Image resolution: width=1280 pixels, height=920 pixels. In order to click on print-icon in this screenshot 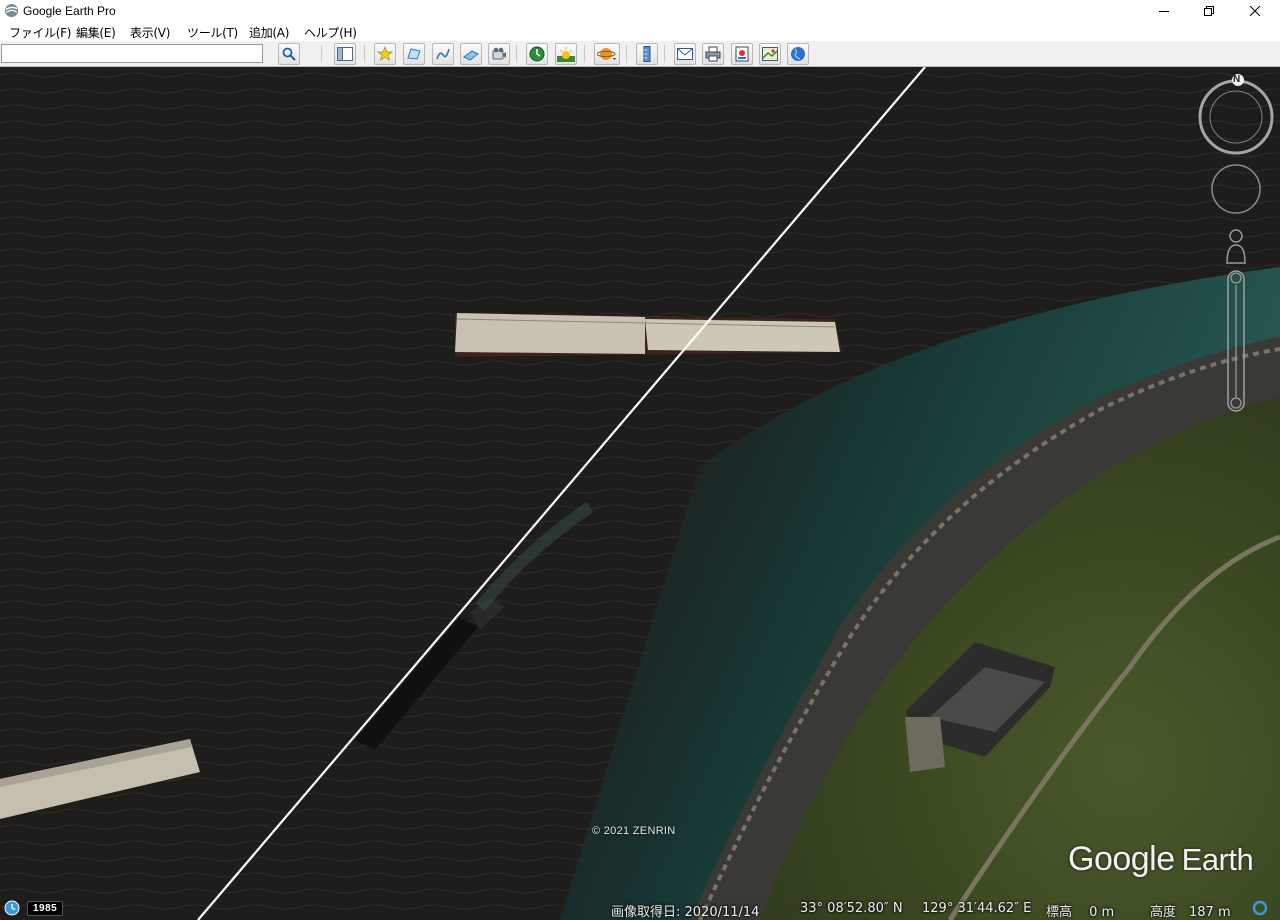, I will do `click(713, 54)`.